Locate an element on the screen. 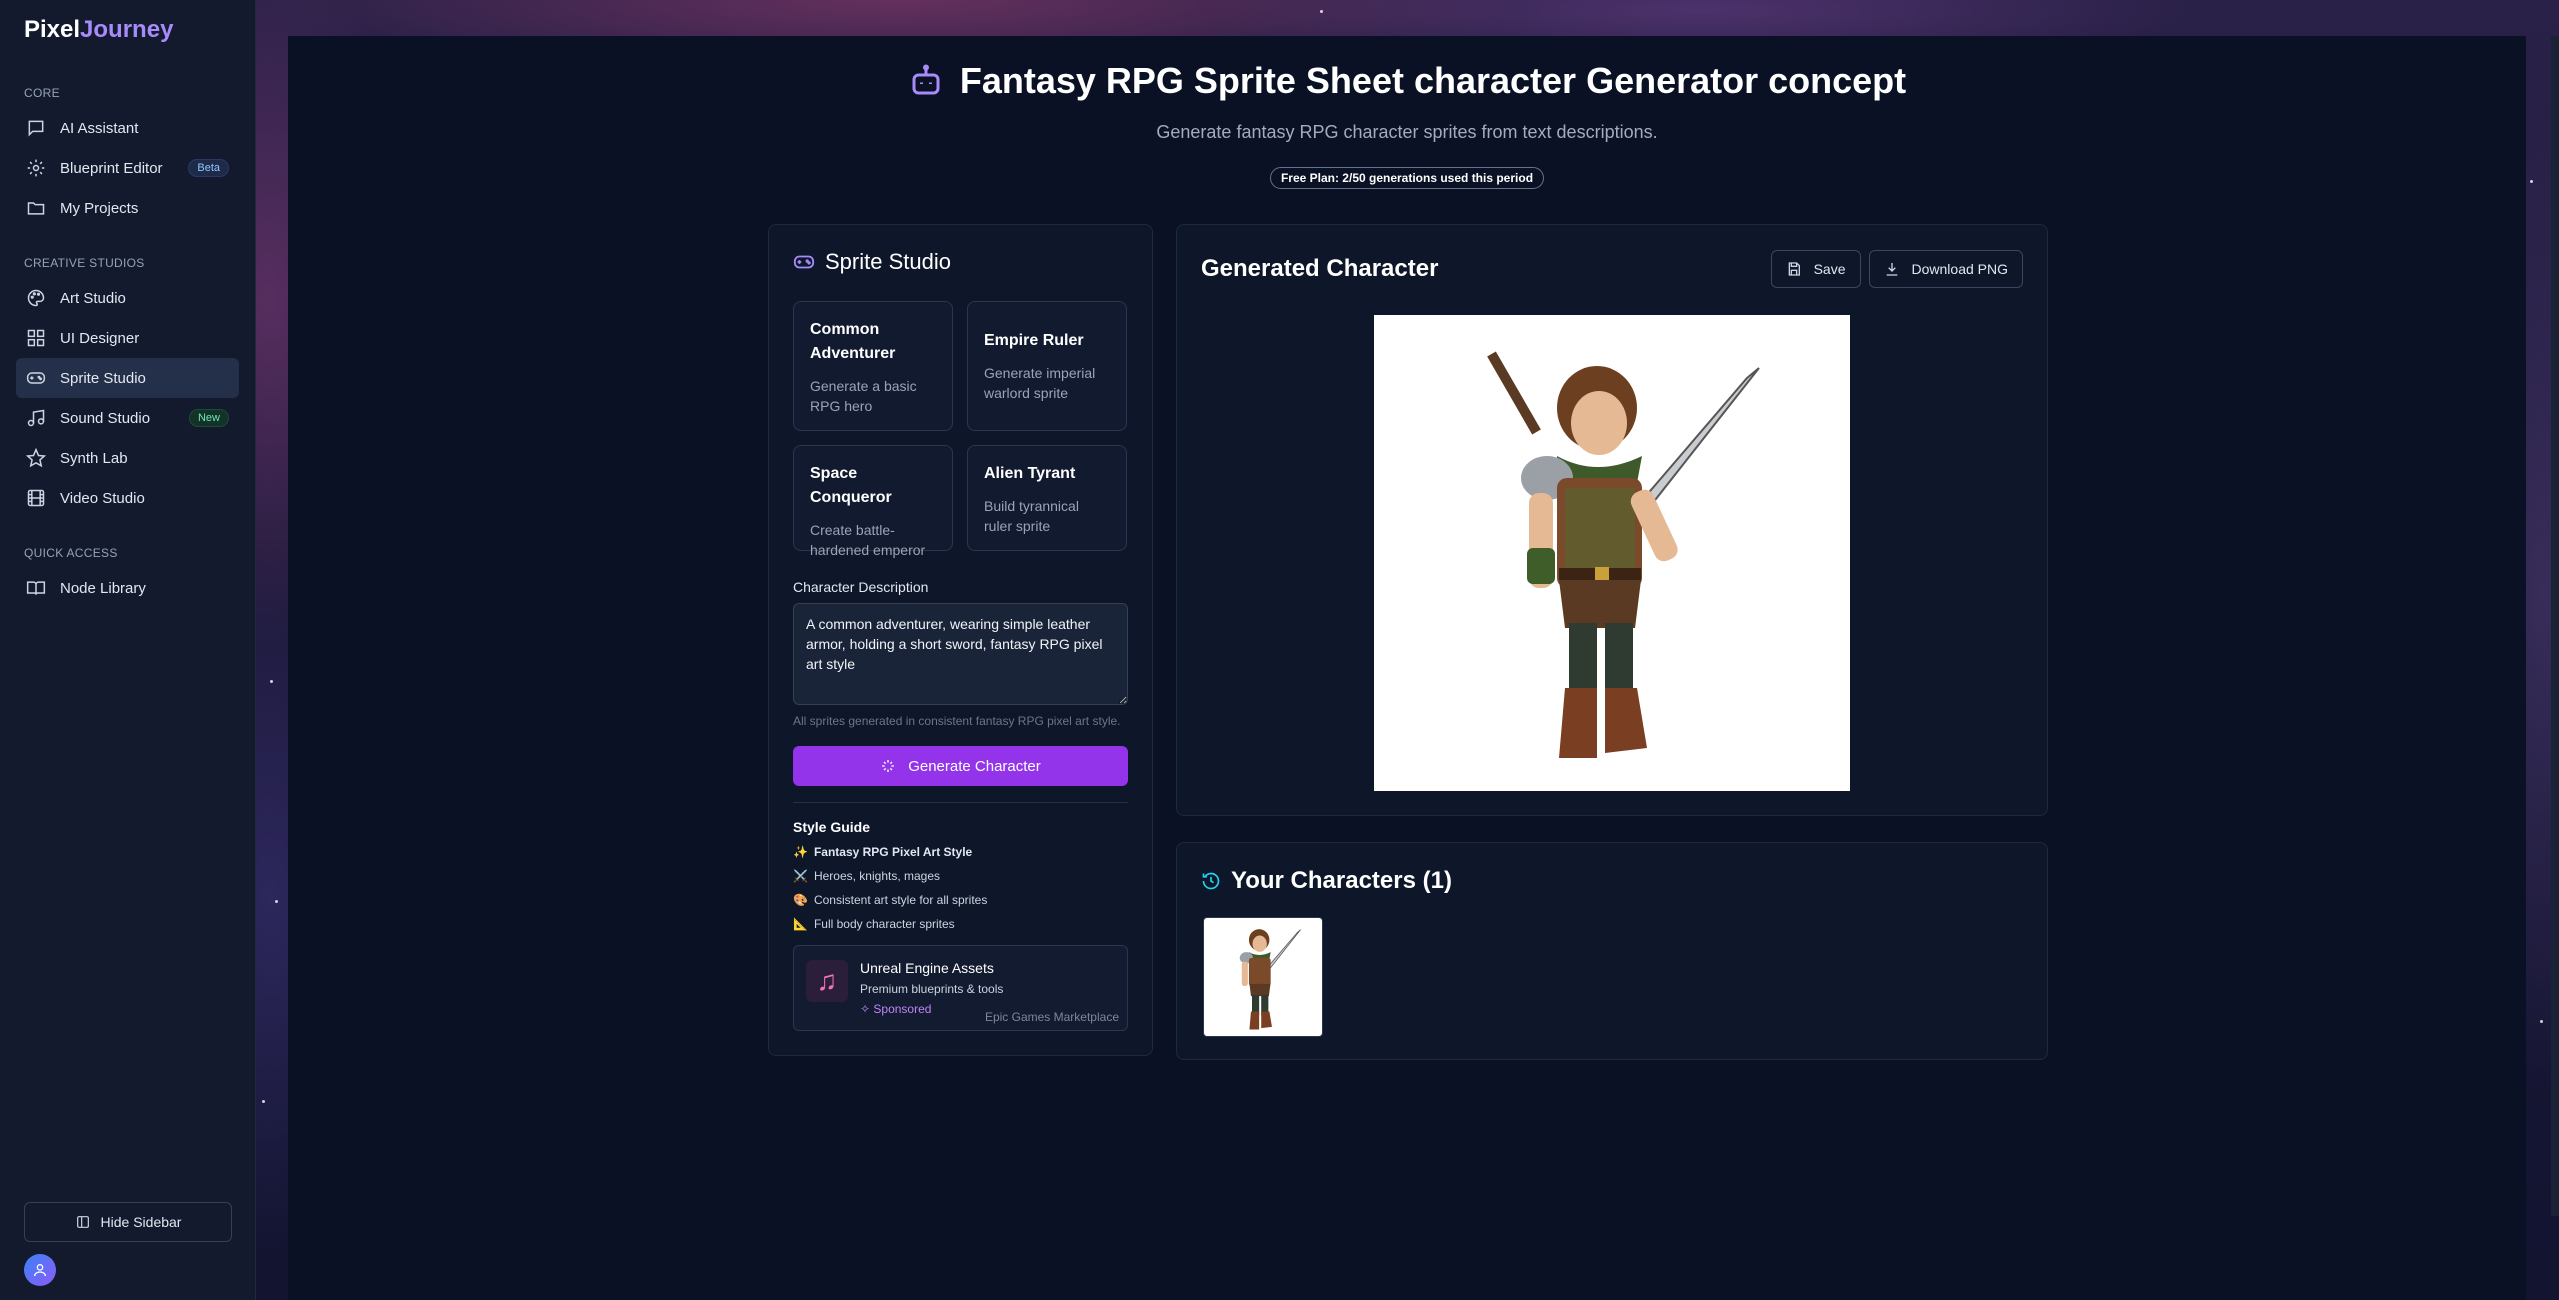 This screenshot has height=1300, width=2559. character-description-input is located at coordinates (960, 654).